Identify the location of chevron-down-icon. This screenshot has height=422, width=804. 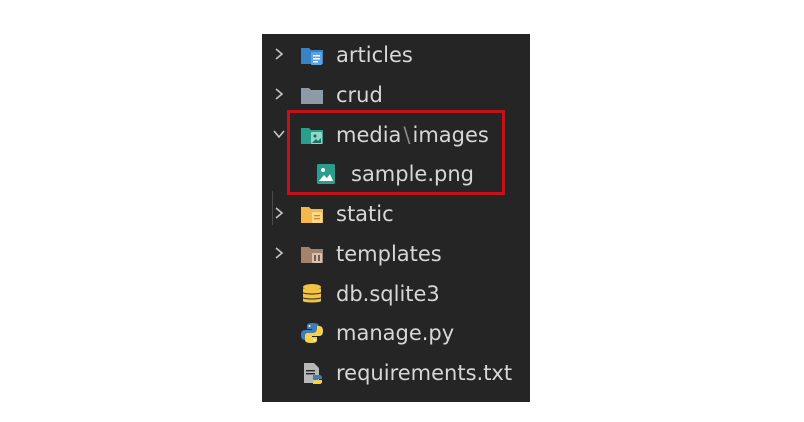
(279, 134).